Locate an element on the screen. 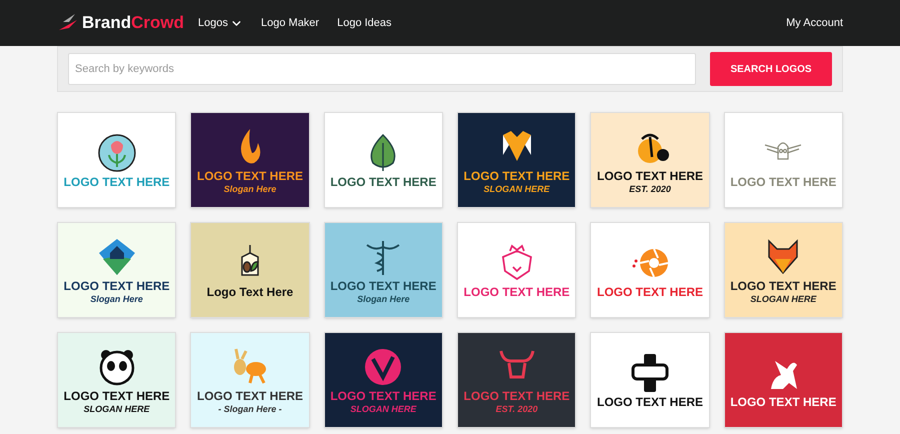 The width and height of the screenshot is (900, 434). search-logos-button: SEARCH LOGOS is located at coordinates (771, 69).